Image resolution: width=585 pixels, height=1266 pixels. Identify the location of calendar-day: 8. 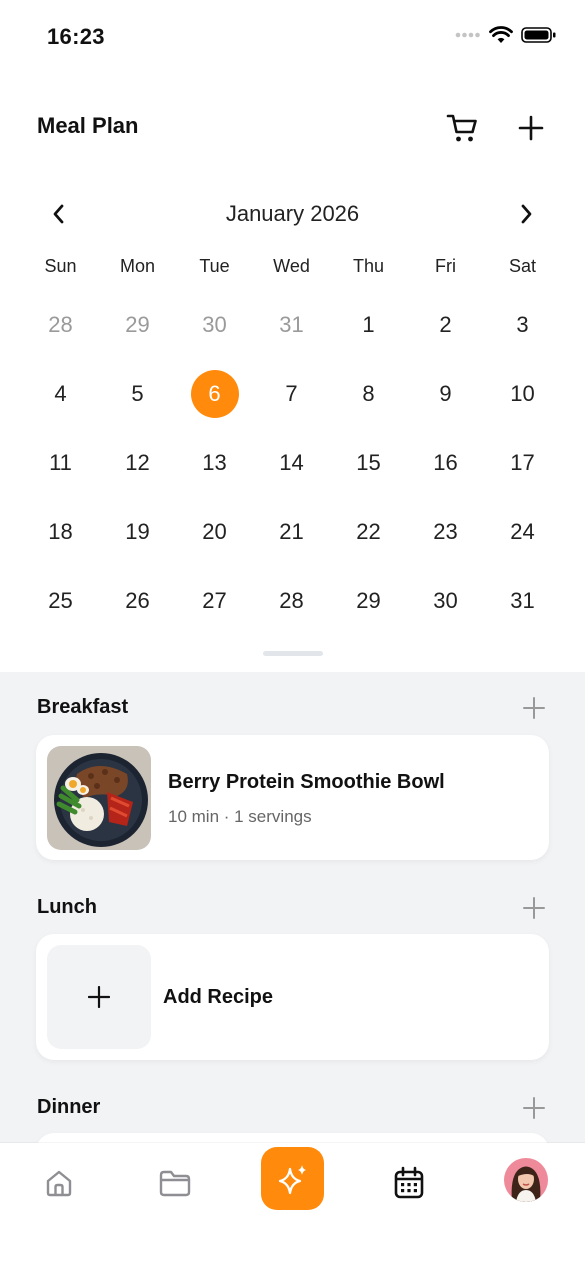
(368, 393).